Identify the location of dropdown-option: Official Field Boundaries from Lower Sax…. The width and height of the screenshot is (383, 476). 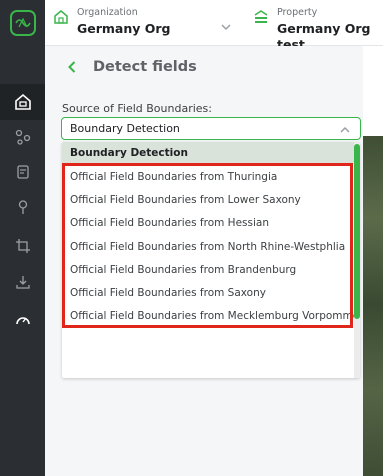
(211, 199).